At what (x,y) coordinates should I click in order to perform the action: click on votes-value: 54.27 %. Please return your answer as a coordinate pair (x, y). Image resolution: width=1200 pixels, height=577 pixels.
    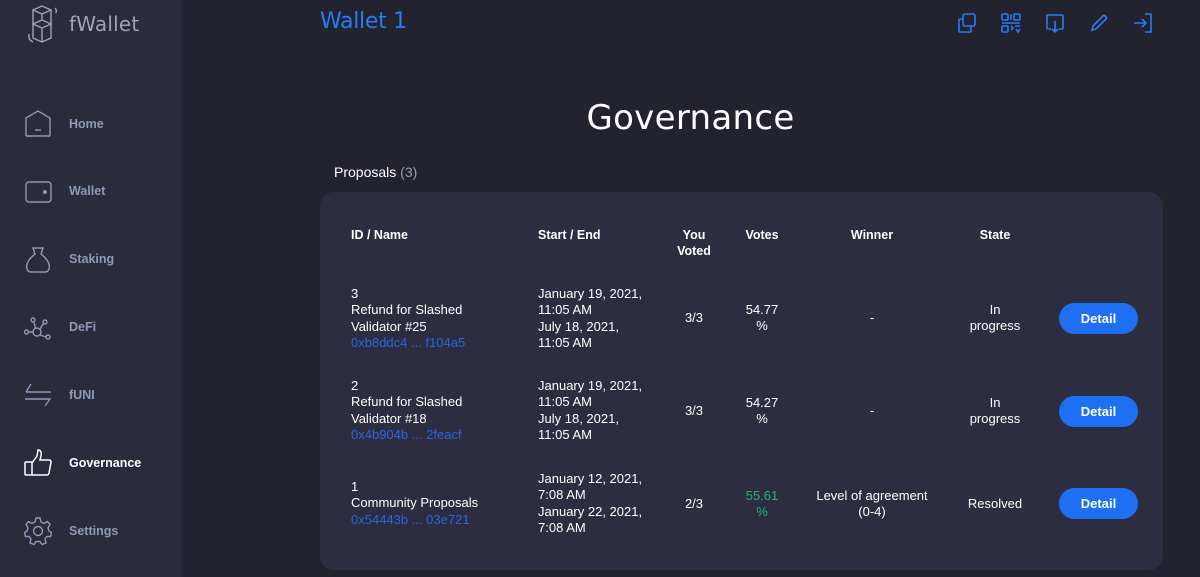
    Looking at the image, I should click on (762, 411).